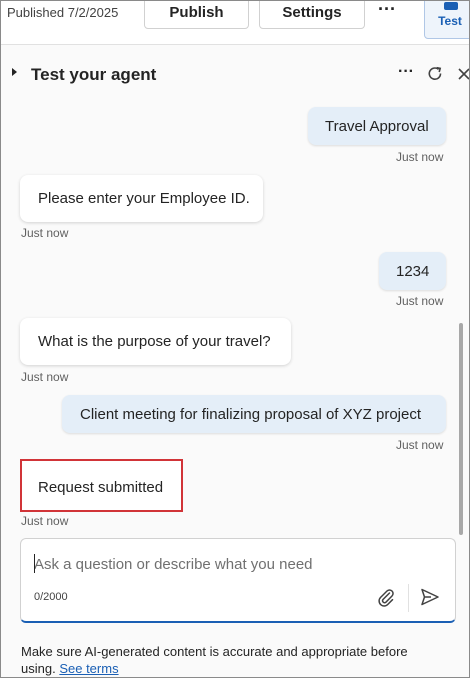 The height and width of the screenshot is (678, 470). What do you see at coordinates (406, 72) in the screenshot?
I see `panel-more-icon: ···` at bounding box center [406, 72].